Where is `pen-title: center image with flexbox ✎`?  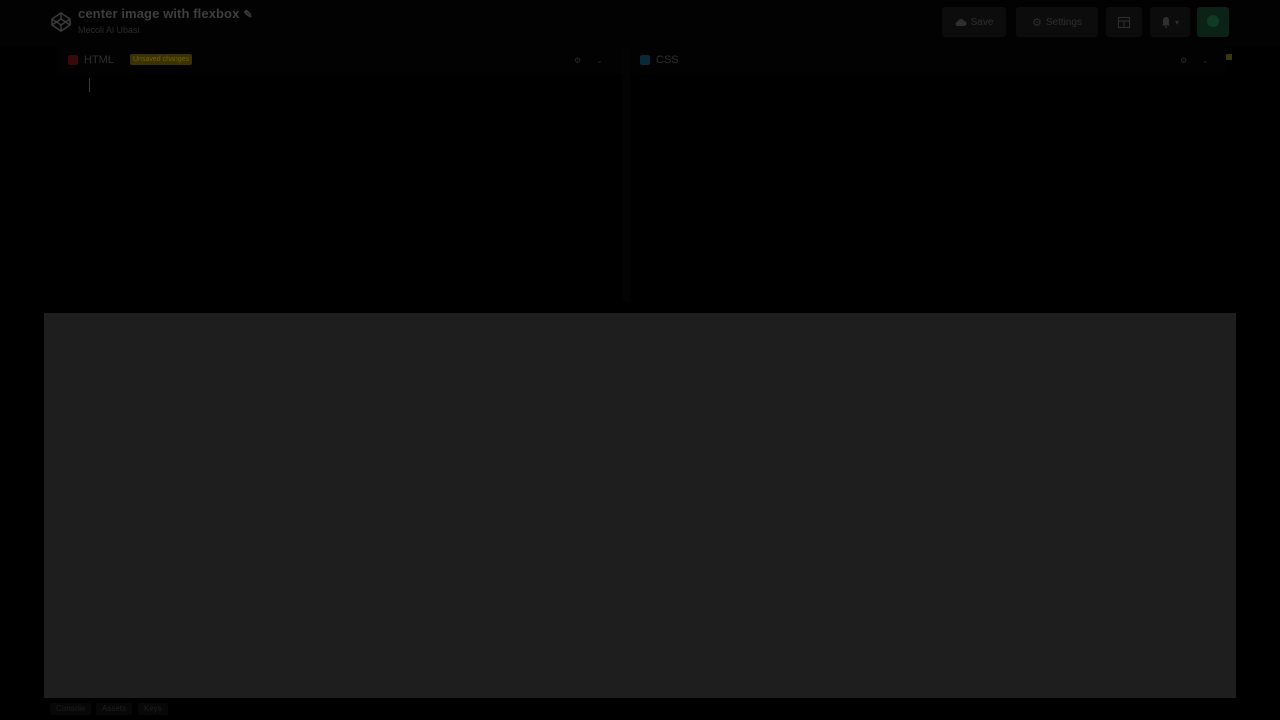
pen-title: center image with flexbox ✎ is located at coordinates (165, 13).